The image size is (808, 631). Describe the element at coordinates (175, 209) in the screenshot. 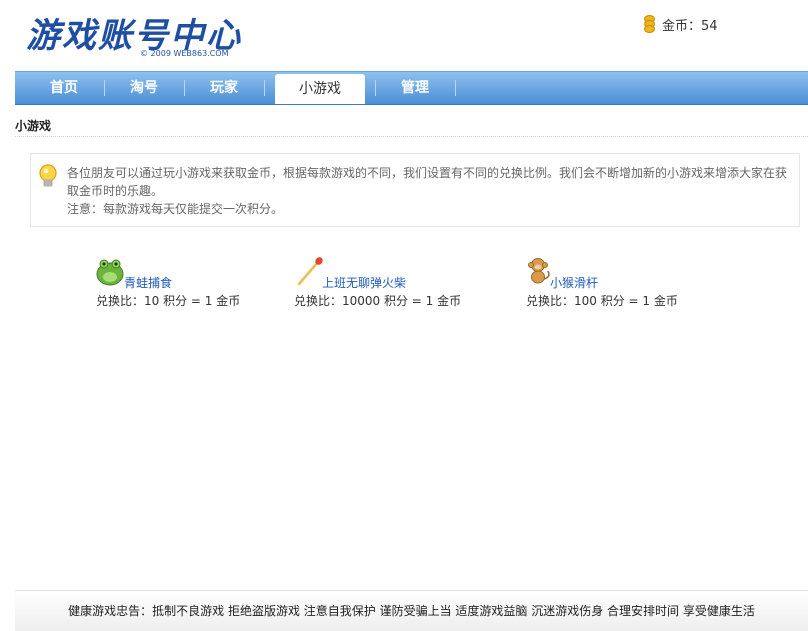

I see `notice-note: 注意：每款游戏每天仅能提交一次积分。` at that location.